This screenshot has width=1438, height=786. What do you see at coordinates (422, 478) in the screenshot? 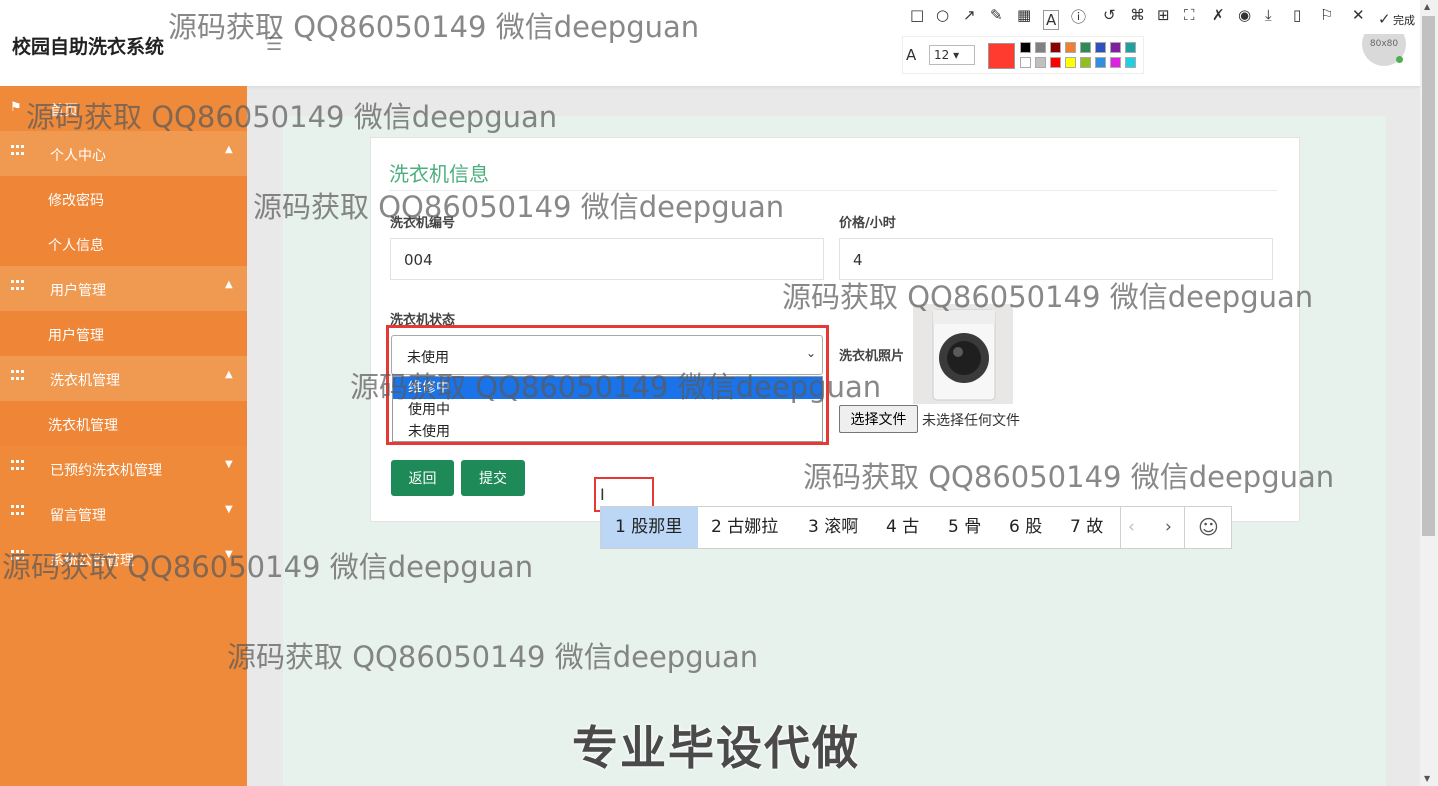
I see `back-button: 返回` at bounding box center [422, 478].